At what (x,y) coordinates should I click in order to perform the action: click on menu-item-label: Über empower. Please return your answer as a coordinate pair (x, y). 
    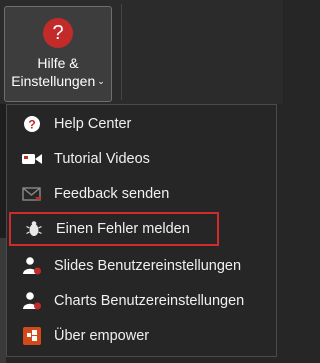
    Looking at the image, I should click on (102, 336).